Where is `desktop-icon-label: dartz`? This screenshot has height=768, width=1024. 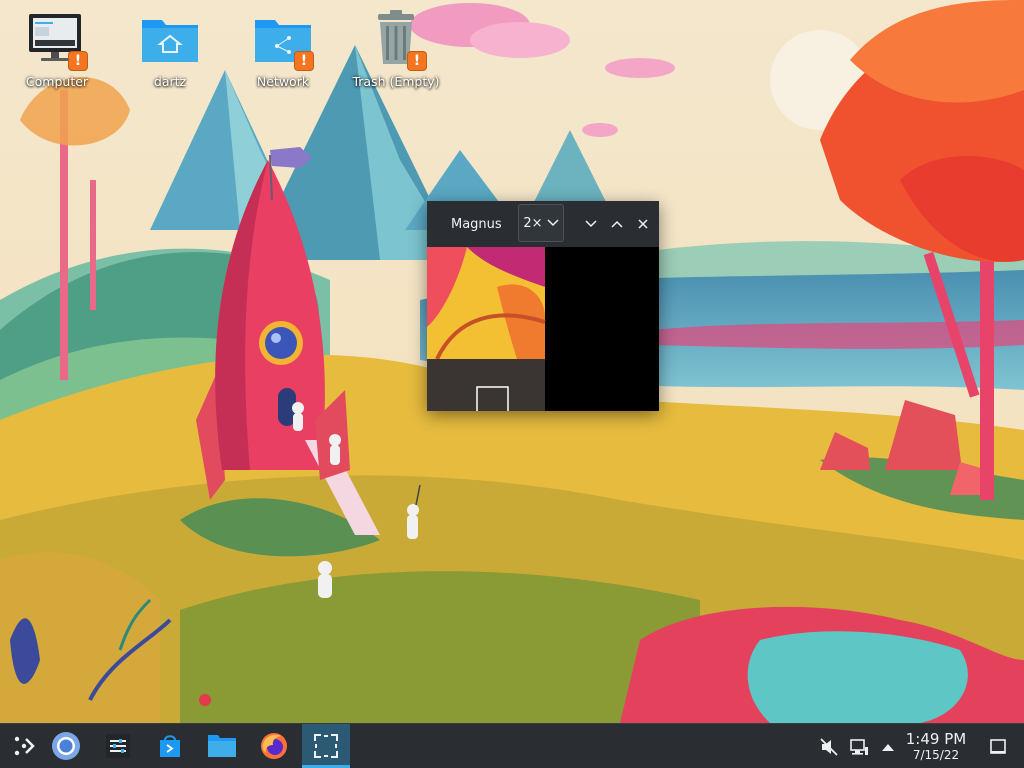
desktop-icon-label: dartz is located at coordinates (170, 81).